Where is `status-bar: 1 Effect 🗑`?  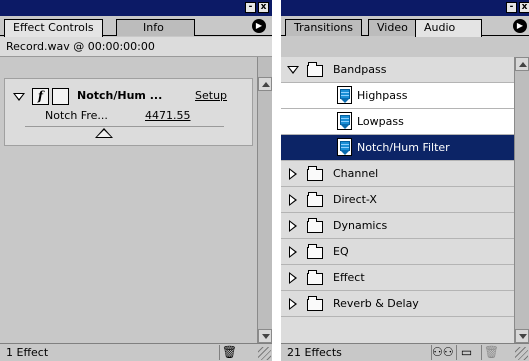 status-bar: 1 Effect 🗑 is located at coordinates (136, 352).